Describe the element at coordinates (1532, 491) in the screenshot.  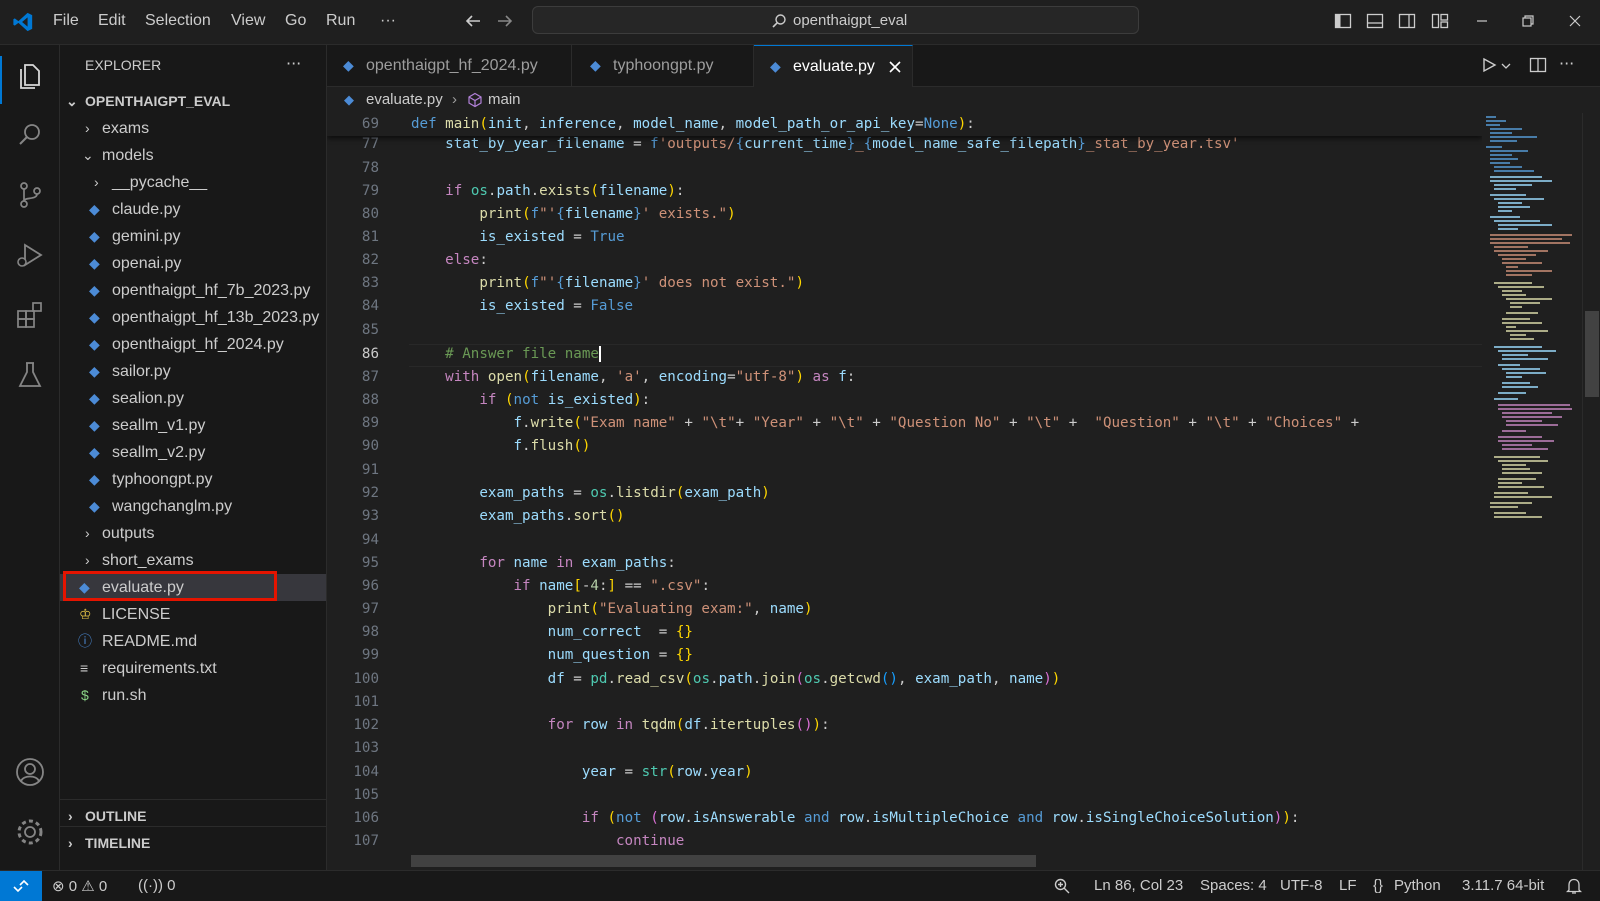
I see `minimap` at that location.